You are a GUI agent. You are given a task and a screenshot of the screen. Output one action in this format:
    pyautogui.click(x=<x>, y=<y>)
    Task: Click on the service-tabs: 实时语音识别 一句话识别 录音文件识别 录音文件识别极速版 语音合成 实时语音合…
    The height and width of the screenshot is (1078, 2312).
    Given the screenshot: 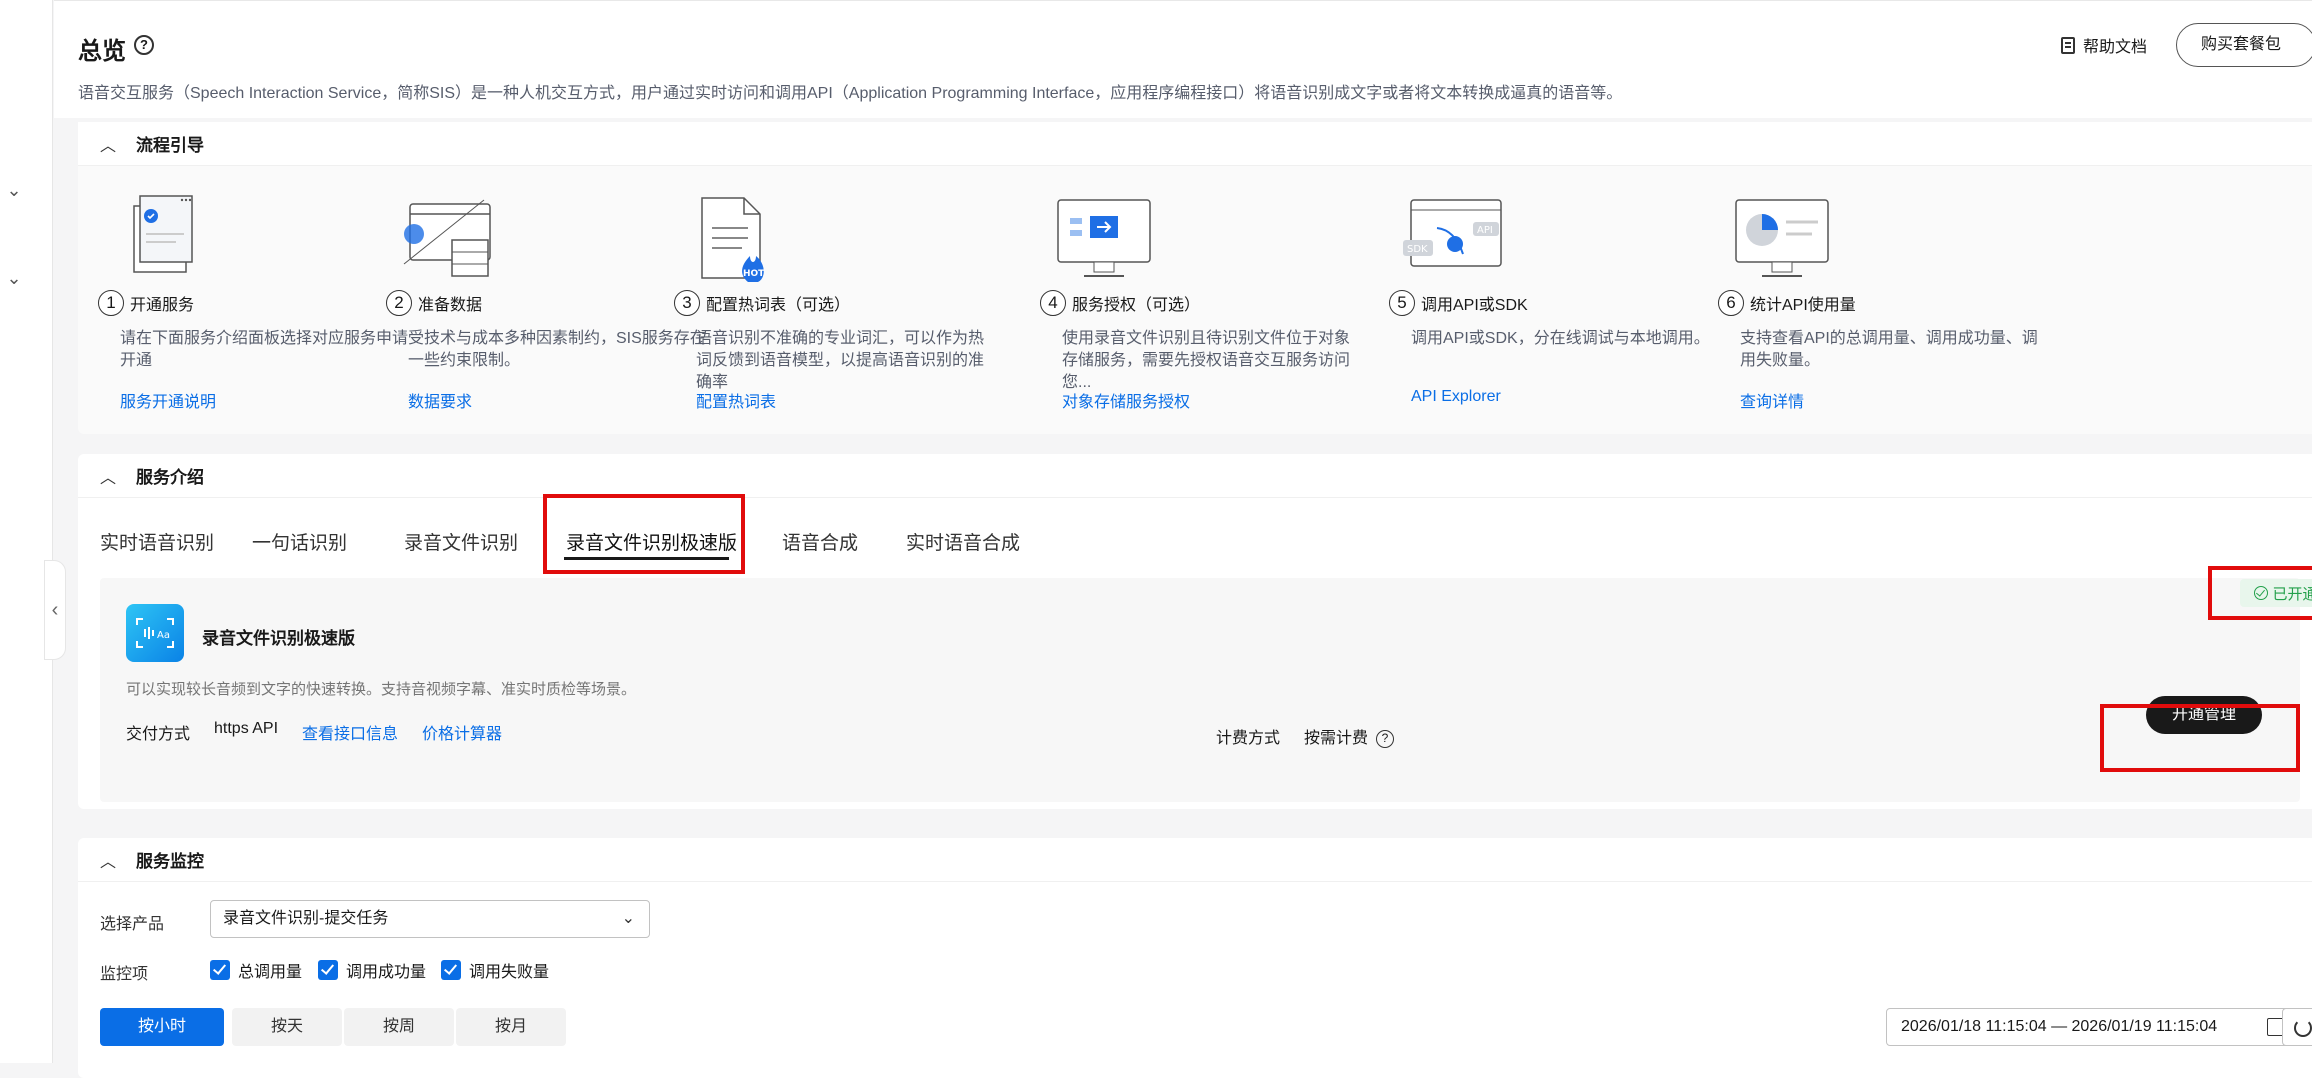 What is the action you would take?
    pyautogui.click(x=1195, y=541)
    